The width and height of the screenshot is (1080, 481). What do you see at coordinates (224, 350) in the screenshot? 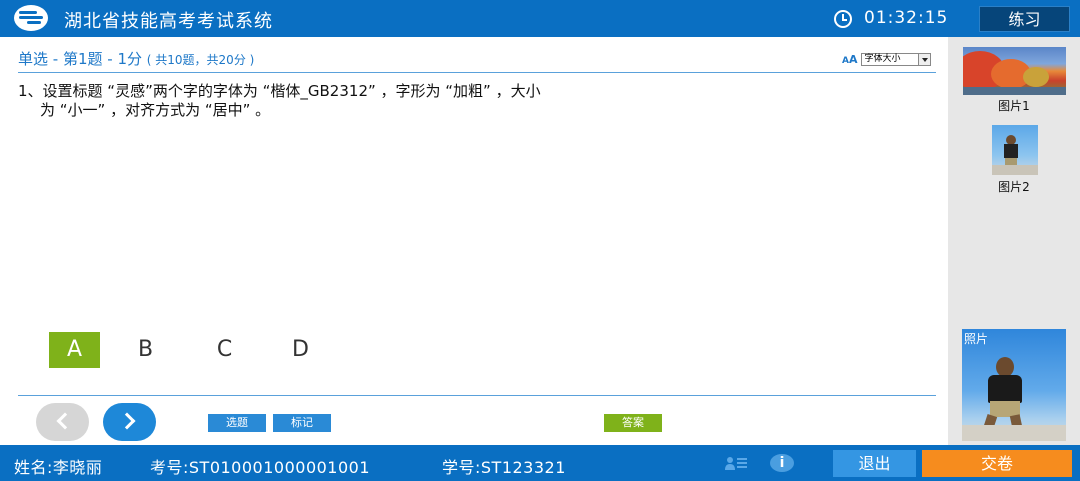
I see `option-c: C` at bounding box center [224, 350].